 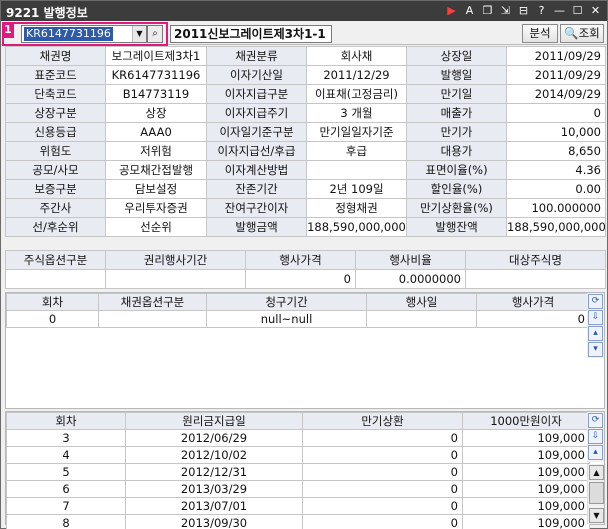 What do you see at coordinates (541, 10) in the screenshot?
I see `help-icon: ?` at bounding box center [541, 10].